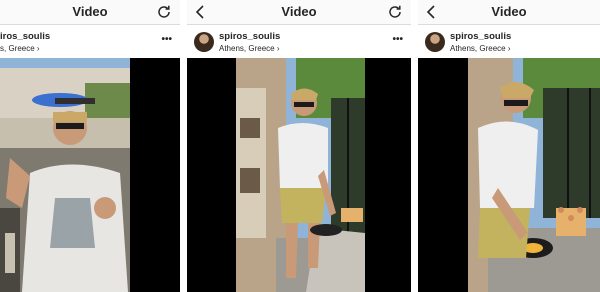 This screenshot has height=292, width=600. I want to click on post-header: iros_soulis s, Greece › •••, so click(90, 42).